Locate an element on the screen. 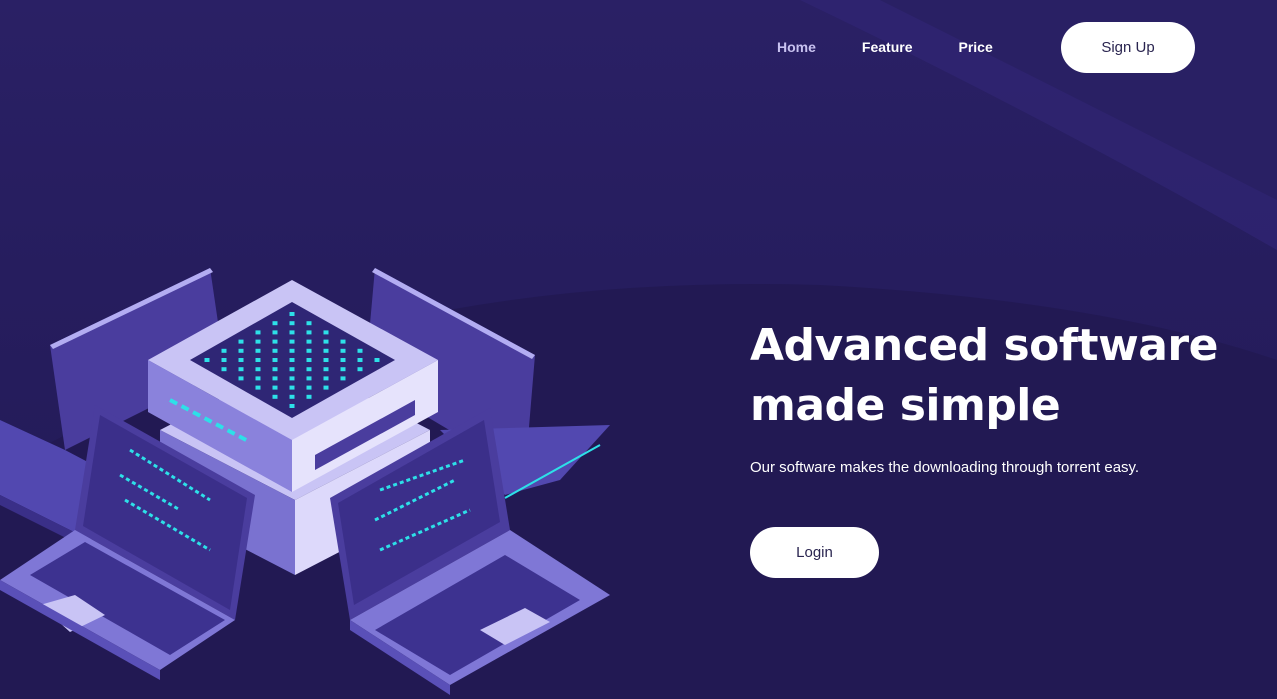 This screenshot has height=699, width=1277. hero-title: Advanced software made simple is located at coordinates (984, 375).